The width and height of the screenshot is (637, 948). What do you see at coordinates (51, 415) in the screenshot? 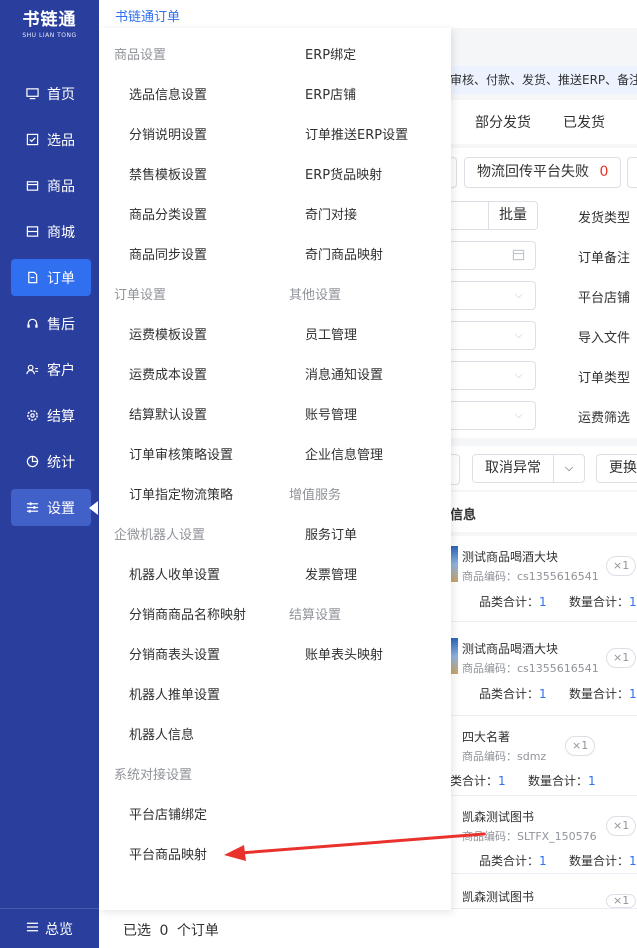
I see `sidebar-item-settlement: 结算` at bounding box center [51, 415].